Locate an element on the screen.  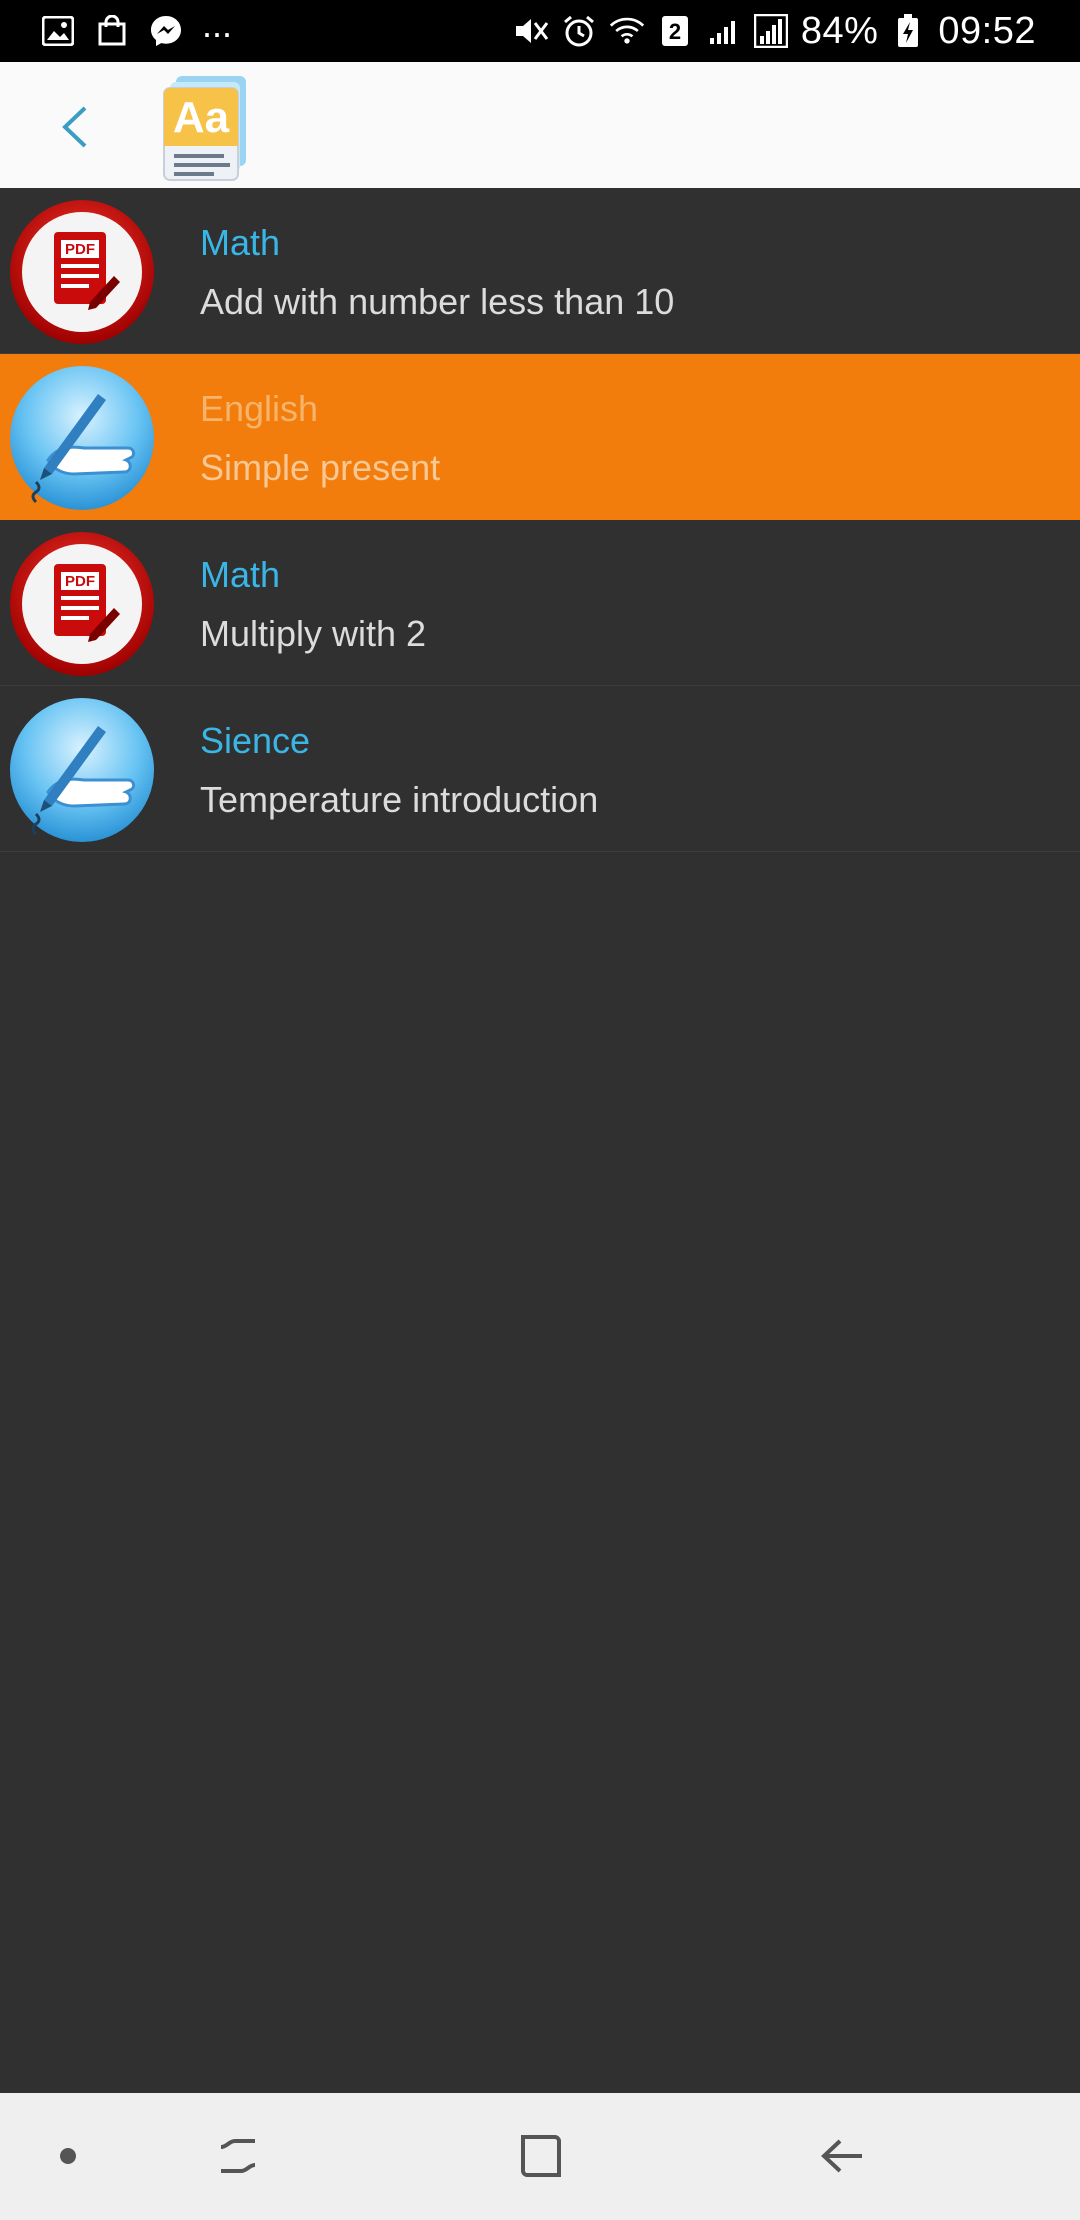
system-icons: 2 84% 09:52 is located at coordinates (774, 31).